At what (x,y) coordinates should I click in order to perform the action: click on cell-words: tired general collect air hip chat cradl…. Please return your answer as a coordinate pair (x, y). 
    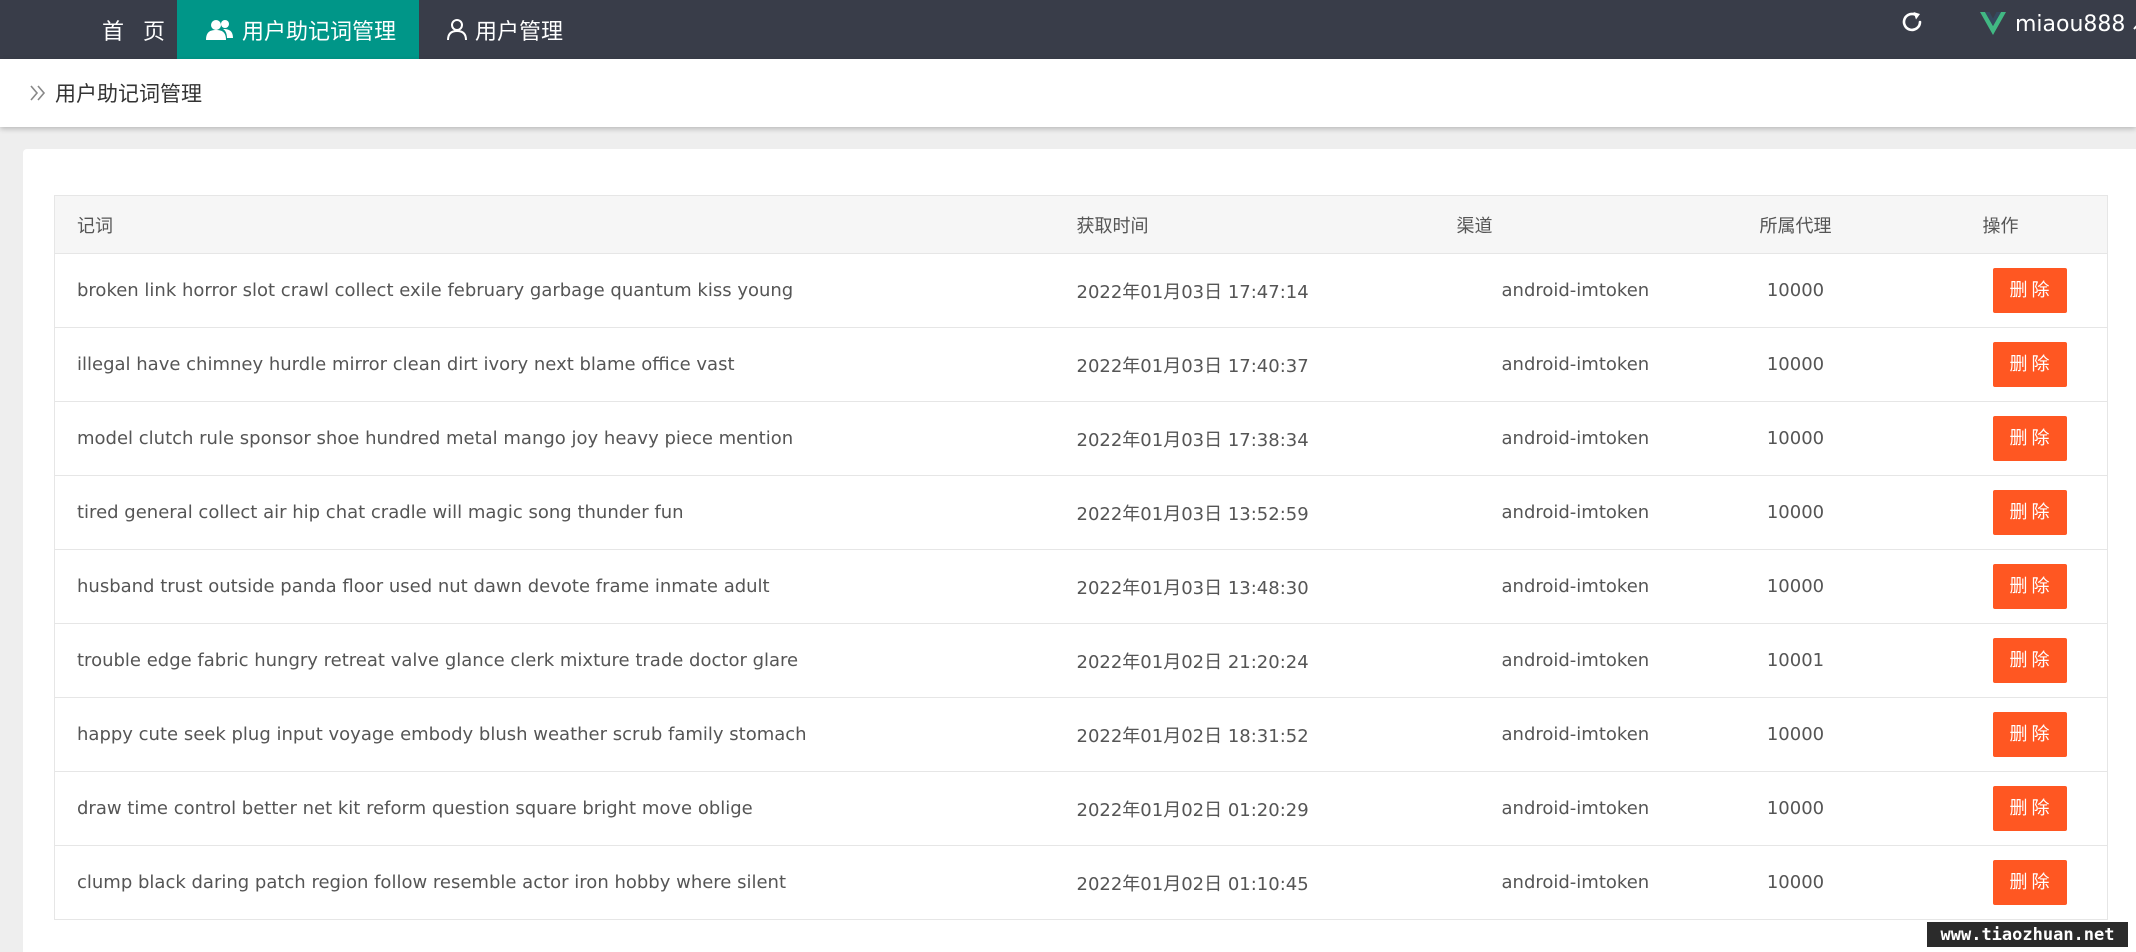
    Looking at the image, I should click on (565, 512).